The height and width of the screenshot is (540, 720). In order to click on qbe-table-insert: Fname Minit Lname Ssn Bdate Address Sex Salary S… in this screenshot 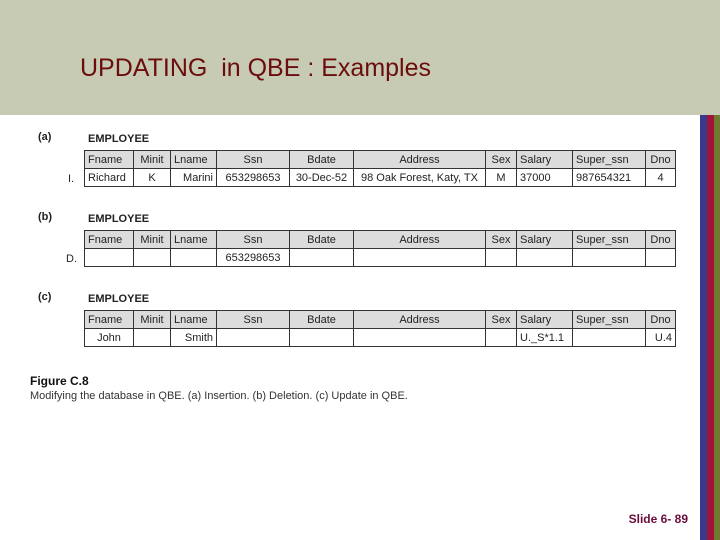, I will do `click(380, 168)`.